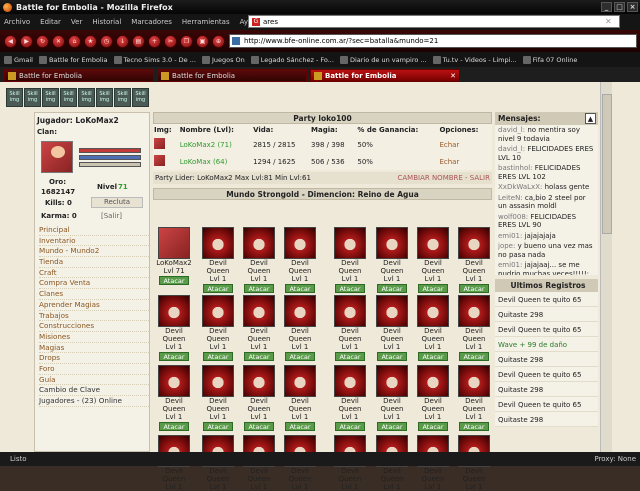  I want to click on message-user: jope:, so click(506, 246).